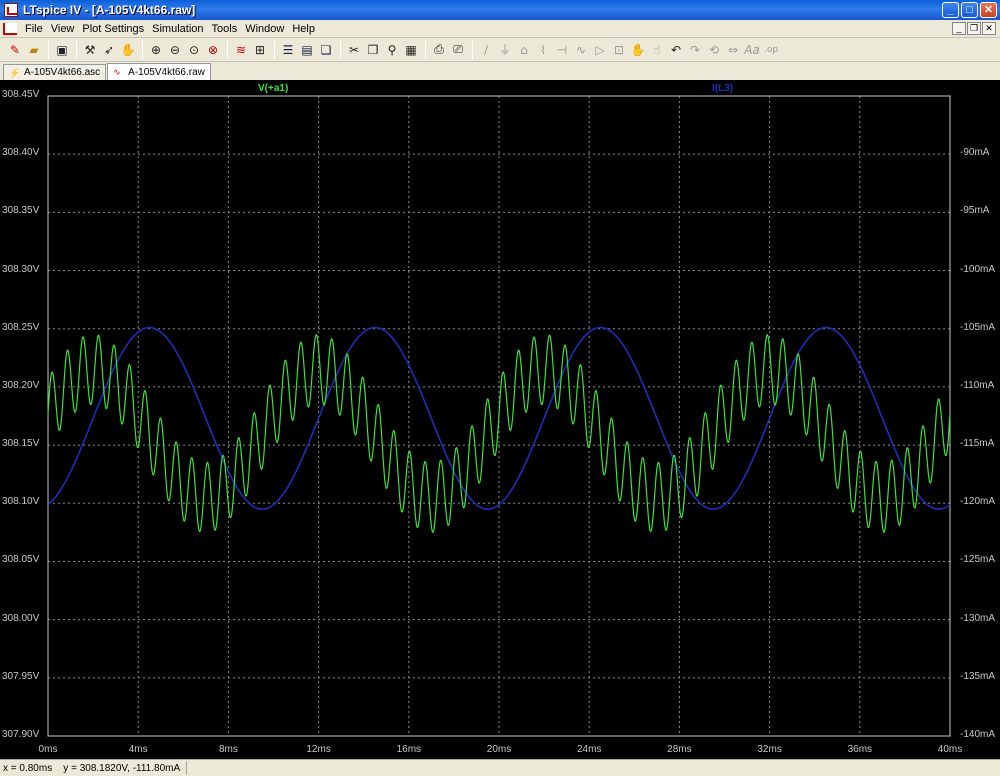 The image size is (1000, 776). Describe the element at coordinates (177, 29) in the screenshot. I see `menu-simulation: Simulation` at that location.